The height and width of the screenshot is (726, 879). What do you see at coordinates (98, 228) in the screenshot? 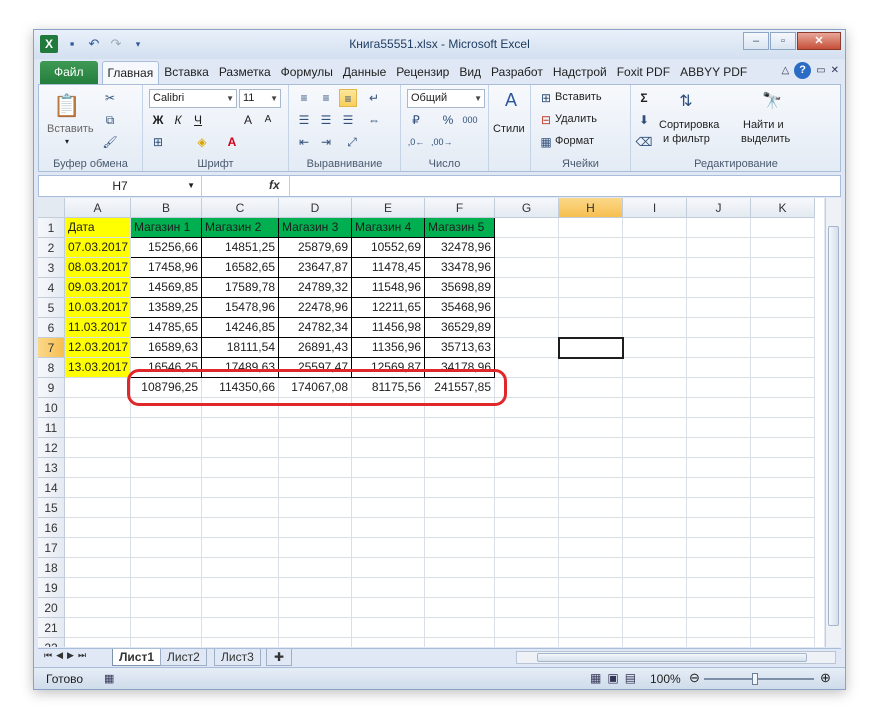
I see `header-cell-date: Дата` at bounding box center [98, 228].